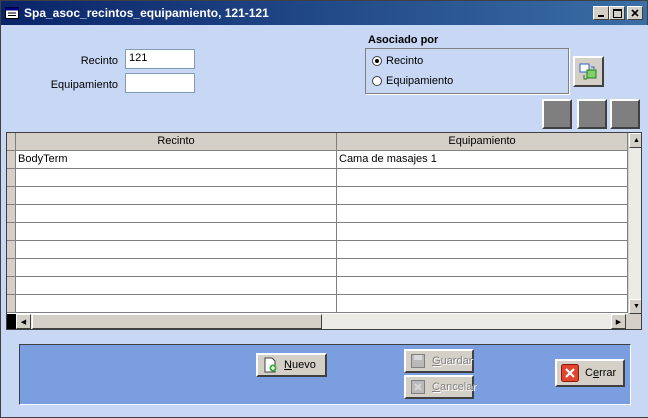 The width and height of the screenshot is (648, 418). I want to click on cancelar-button: Cancelar, so click(440, 387).